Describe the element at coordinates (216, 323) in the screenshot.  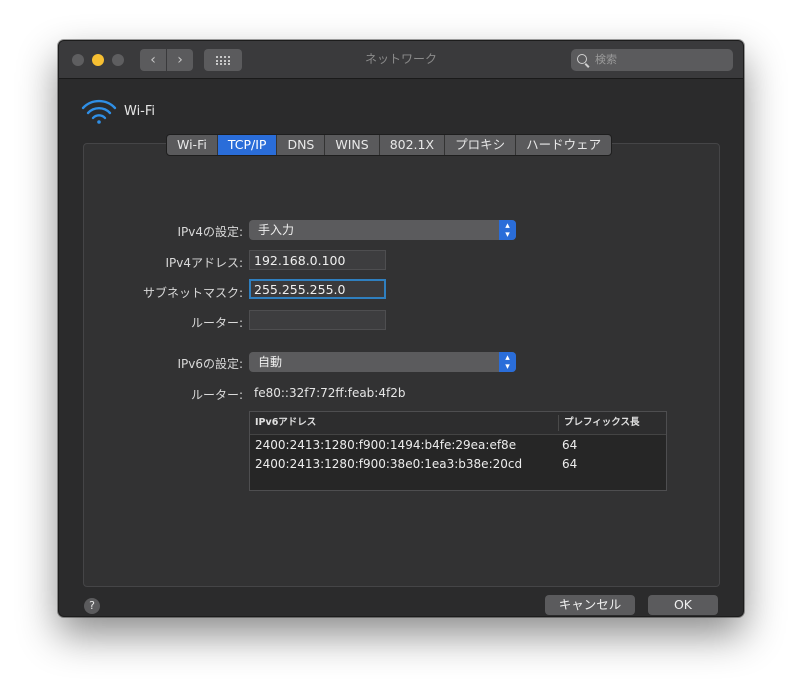
I see `ipv4-router-label: ルーター:` at that location.